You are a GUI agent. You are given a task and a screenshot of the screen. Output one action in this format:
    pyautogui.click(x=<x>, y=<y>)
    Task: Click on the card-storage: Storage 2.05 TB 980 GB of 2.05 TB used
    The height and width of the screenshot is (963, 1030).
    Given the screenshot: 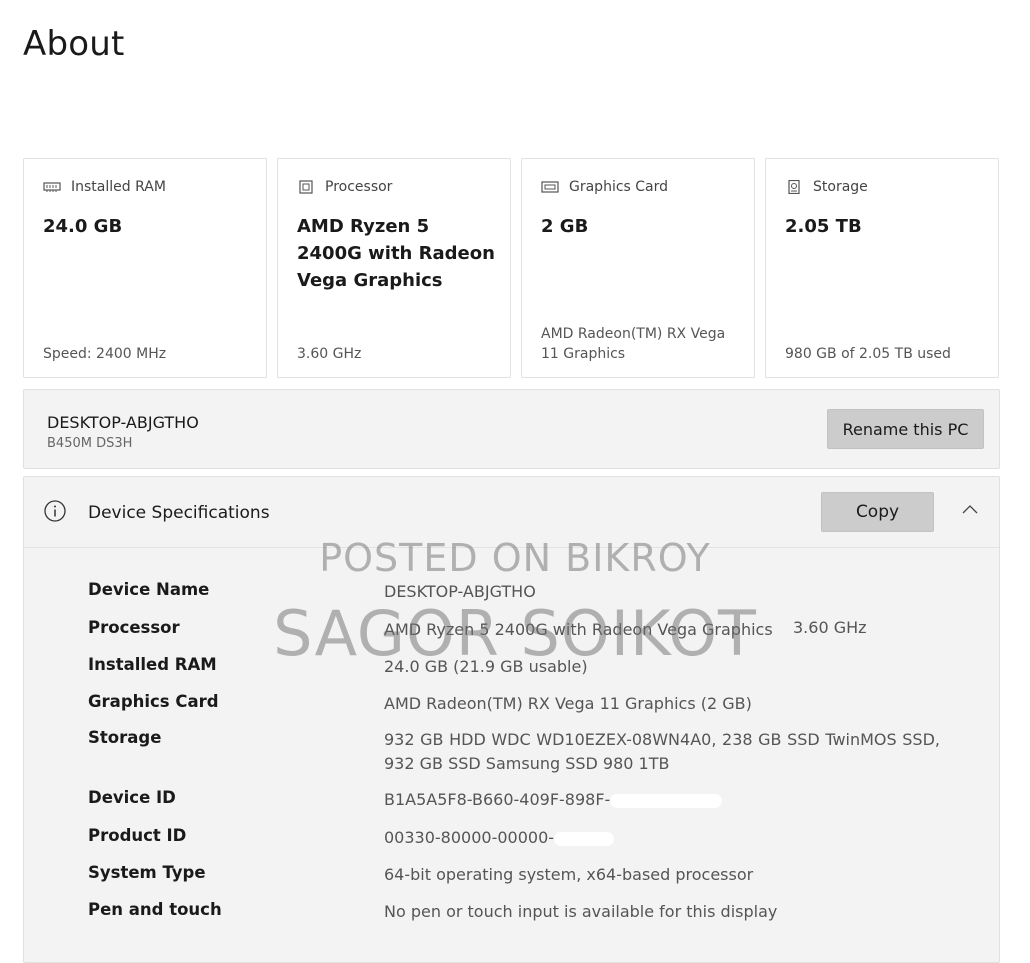 What is the action you would take?
    pyautogui.click(x=882, y=268)
    